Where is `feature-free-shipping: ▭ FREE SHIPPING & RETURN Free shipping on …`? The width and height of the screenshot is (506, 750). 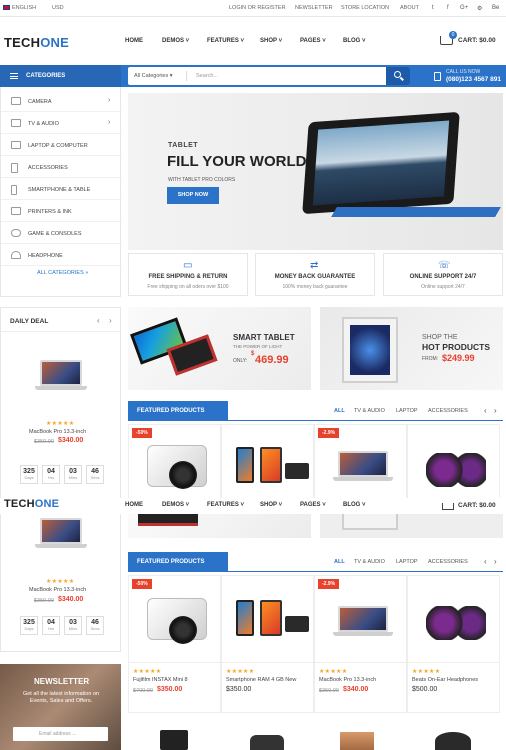 feature-free-shipping: ▭ FREE SHIPPING & RETURN Free shipping on … is located at coordinates (188, 274).